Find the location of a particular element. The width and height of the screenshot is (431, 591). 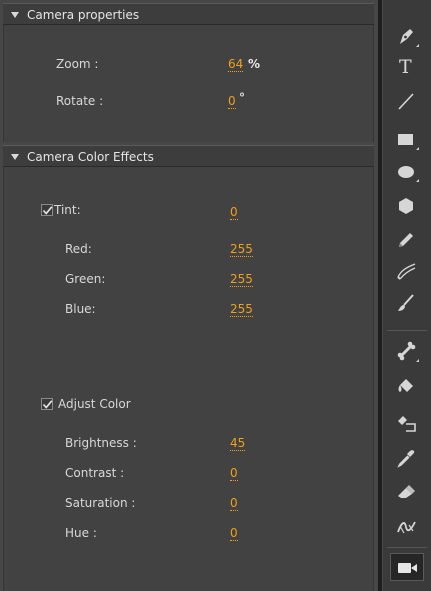

brush-tool is located at coordinates (406, 303).